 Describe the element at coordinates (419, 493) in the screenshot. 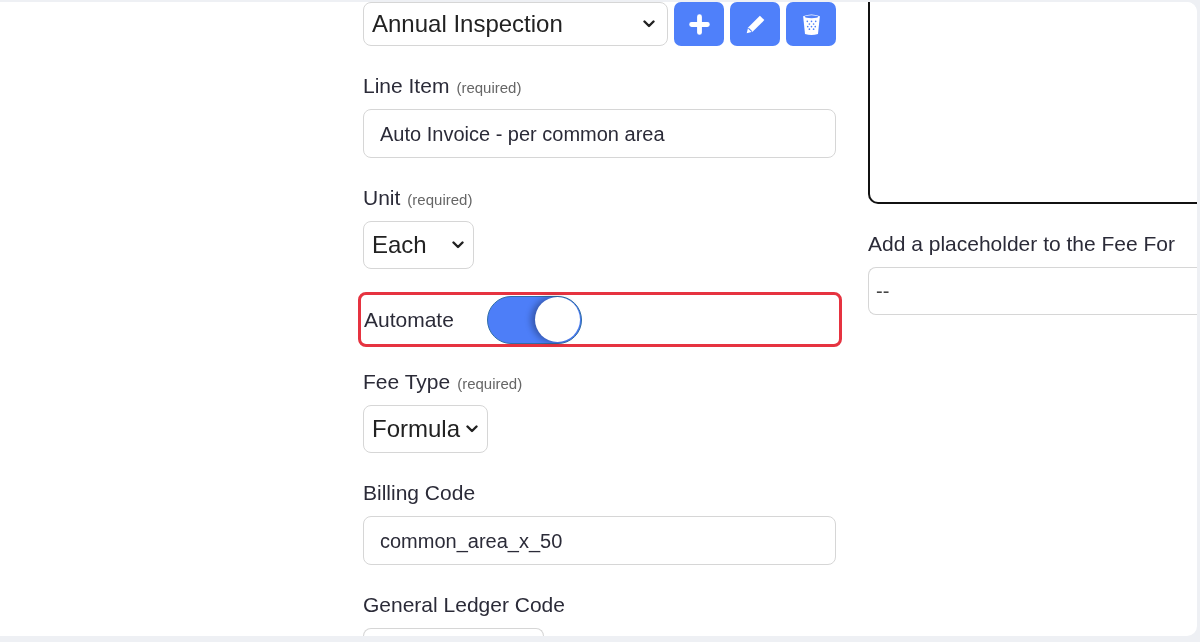

I see `field-label: Billing Code` at that location.